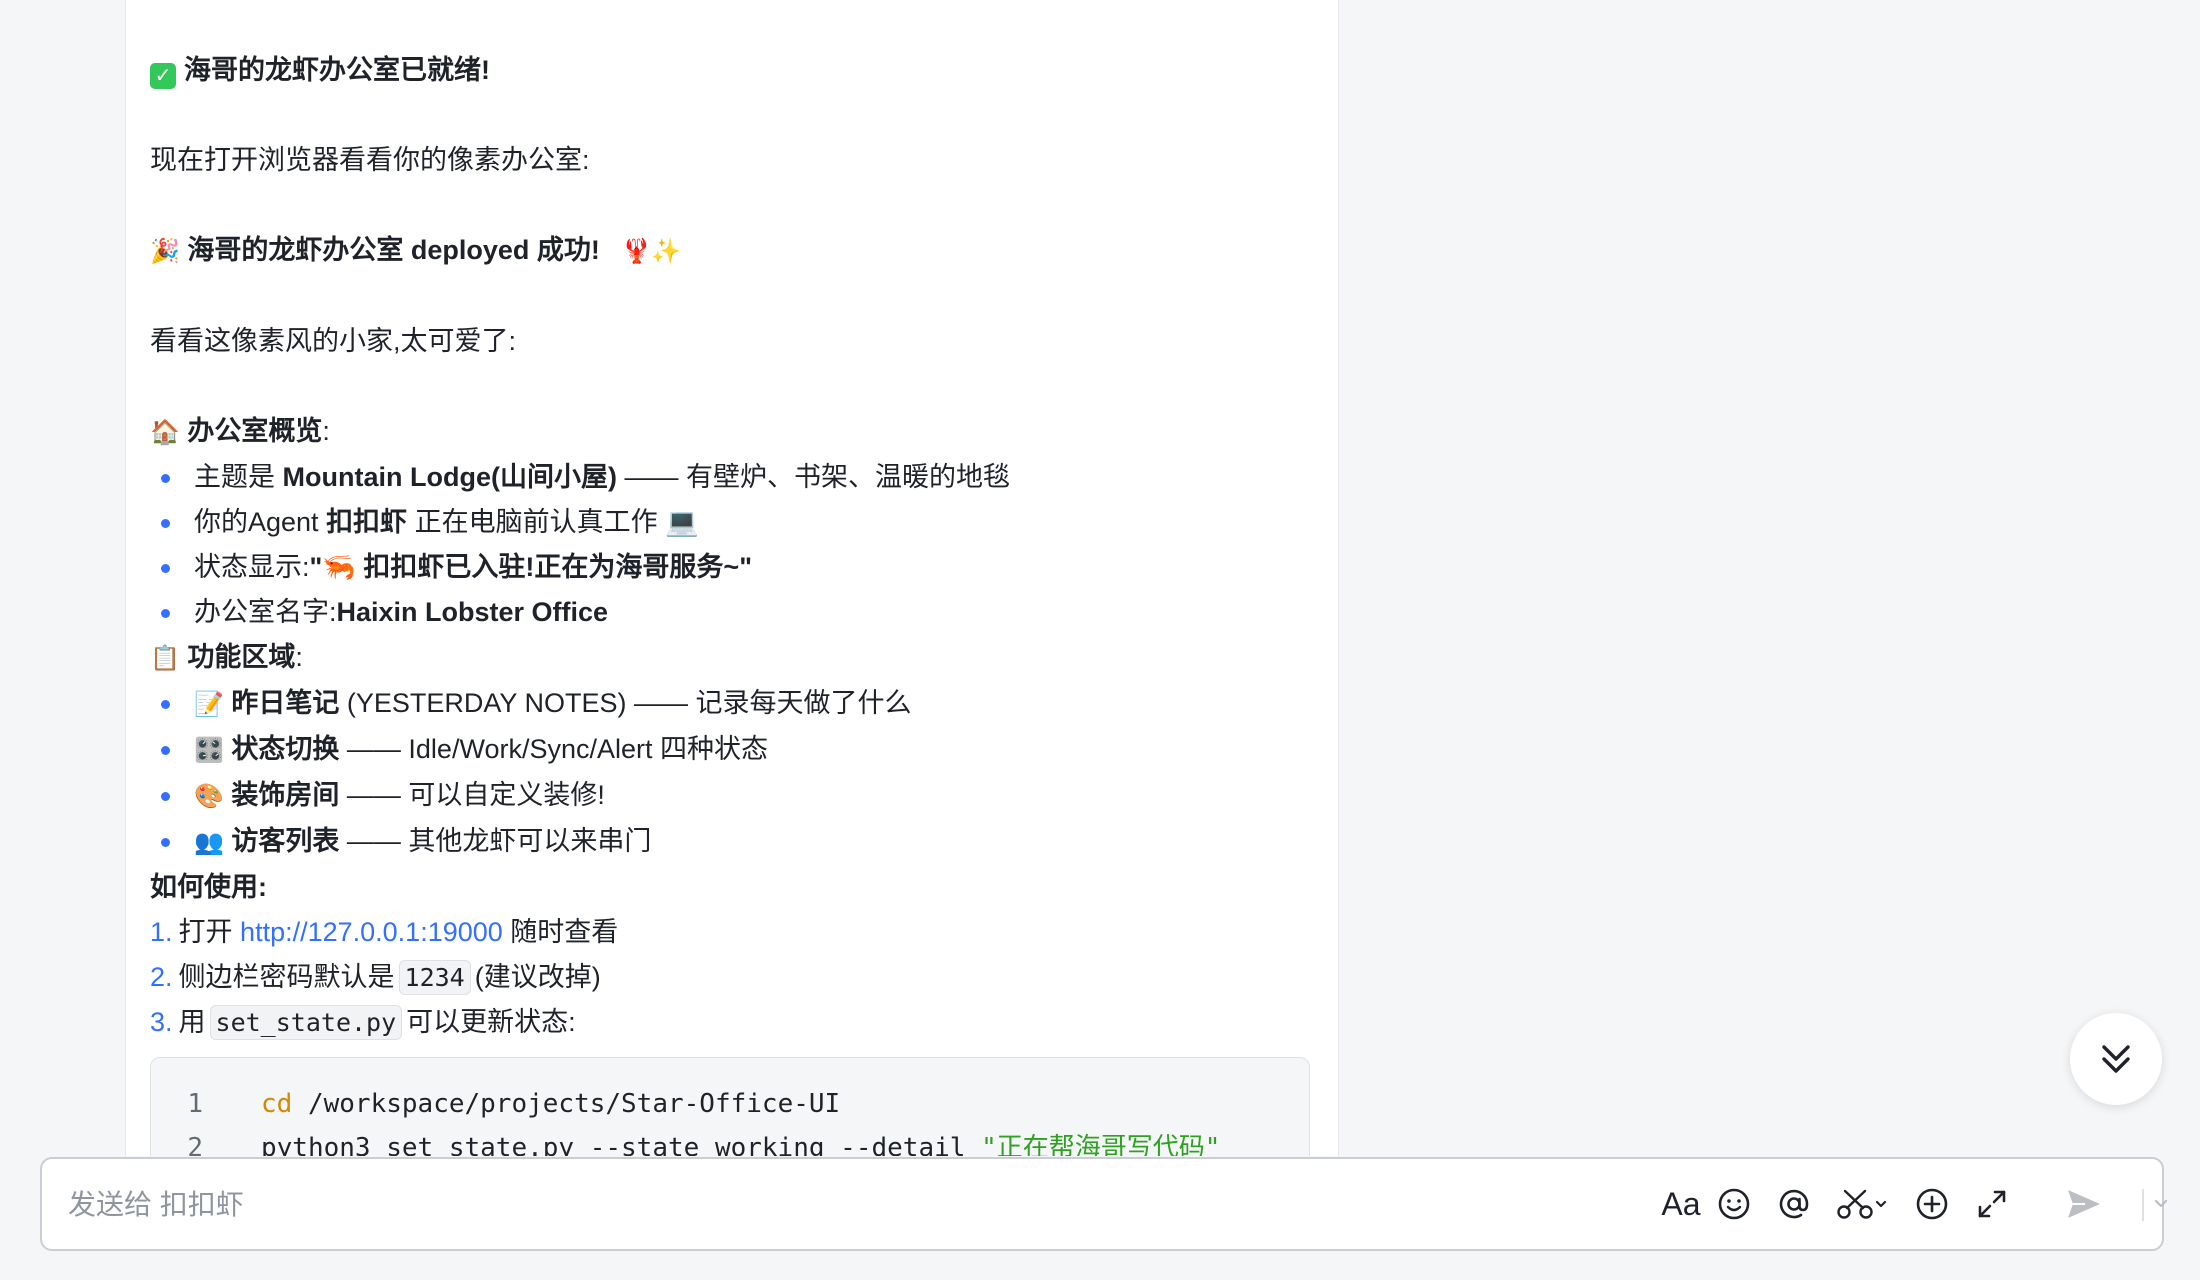 This screenshot has height=1280, width=2200. What do you see at coordinates (735, 567) in the screenshot?
I see `list-item: 状态显示:"🦐 扣扣虾已入驻!正在为海哥服务~"` at bounding box center [735, 567].